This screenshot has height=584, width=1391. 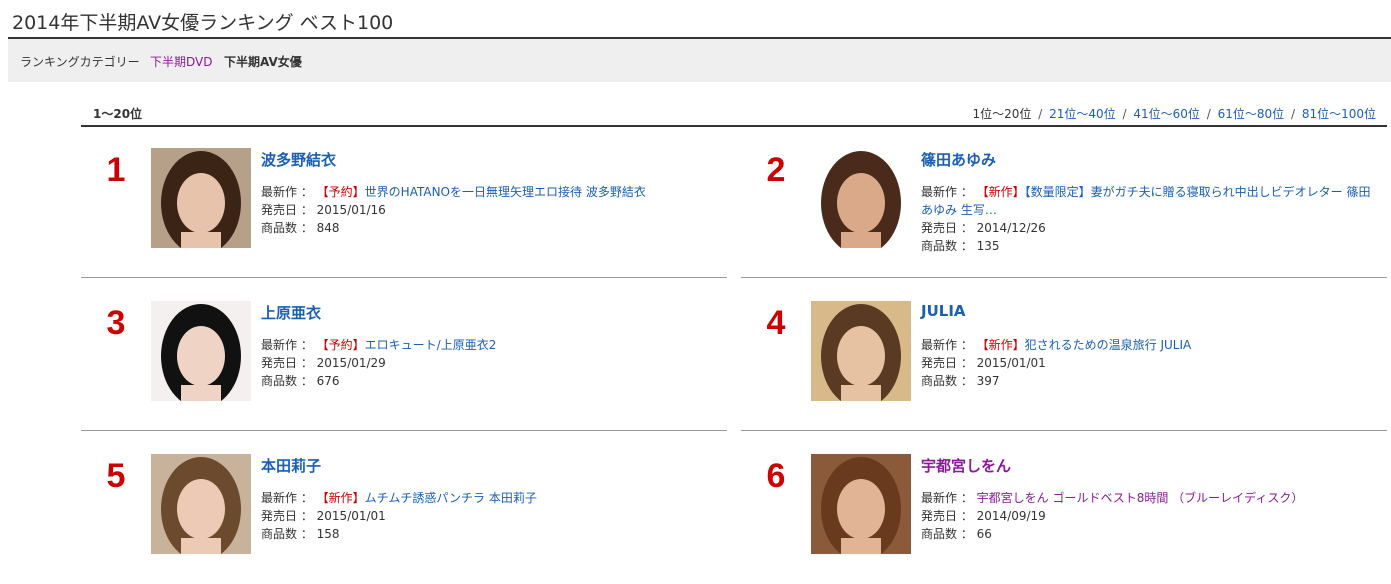 I want to click on product-count: 397, so click(x=988, y=381).